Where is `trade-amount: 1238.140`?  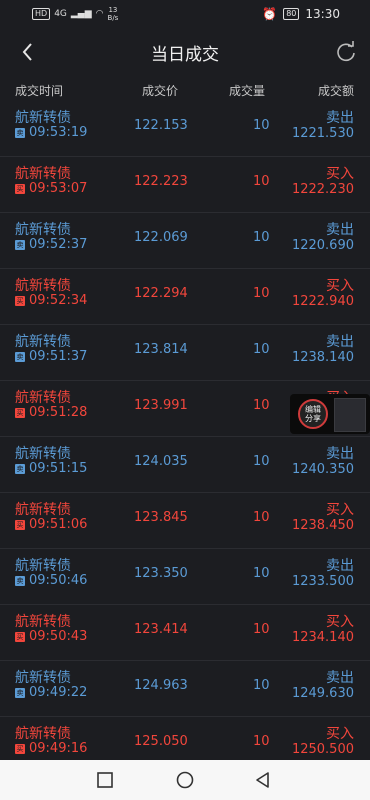 trade-amount: 1238.140 is located at coordinates (322, 357).